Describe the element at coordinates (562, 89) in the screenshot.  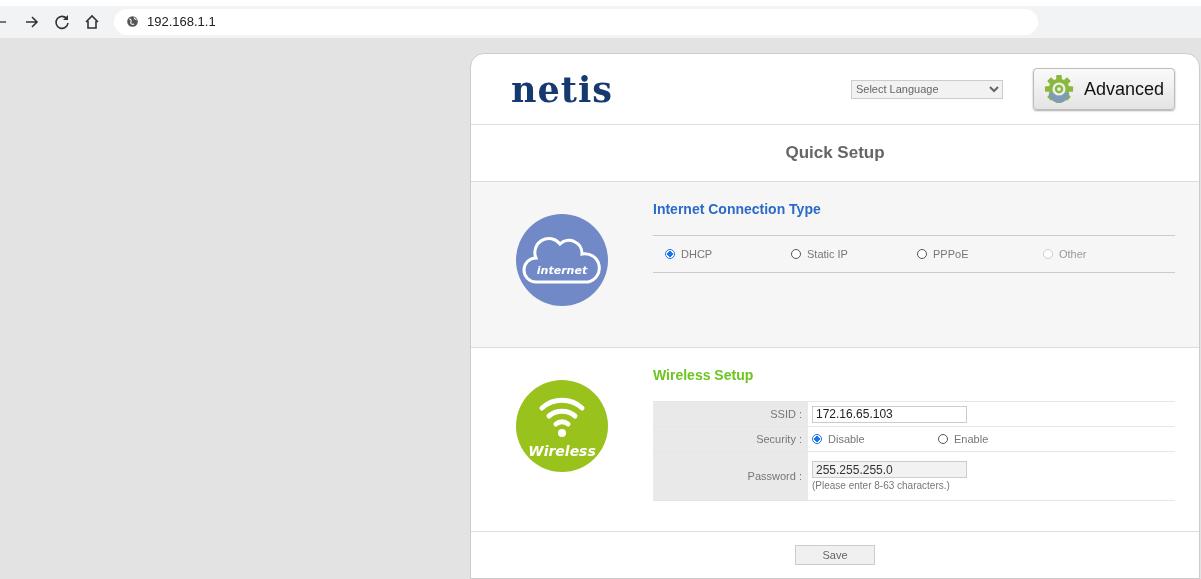
I see `logo: netis` at that location.